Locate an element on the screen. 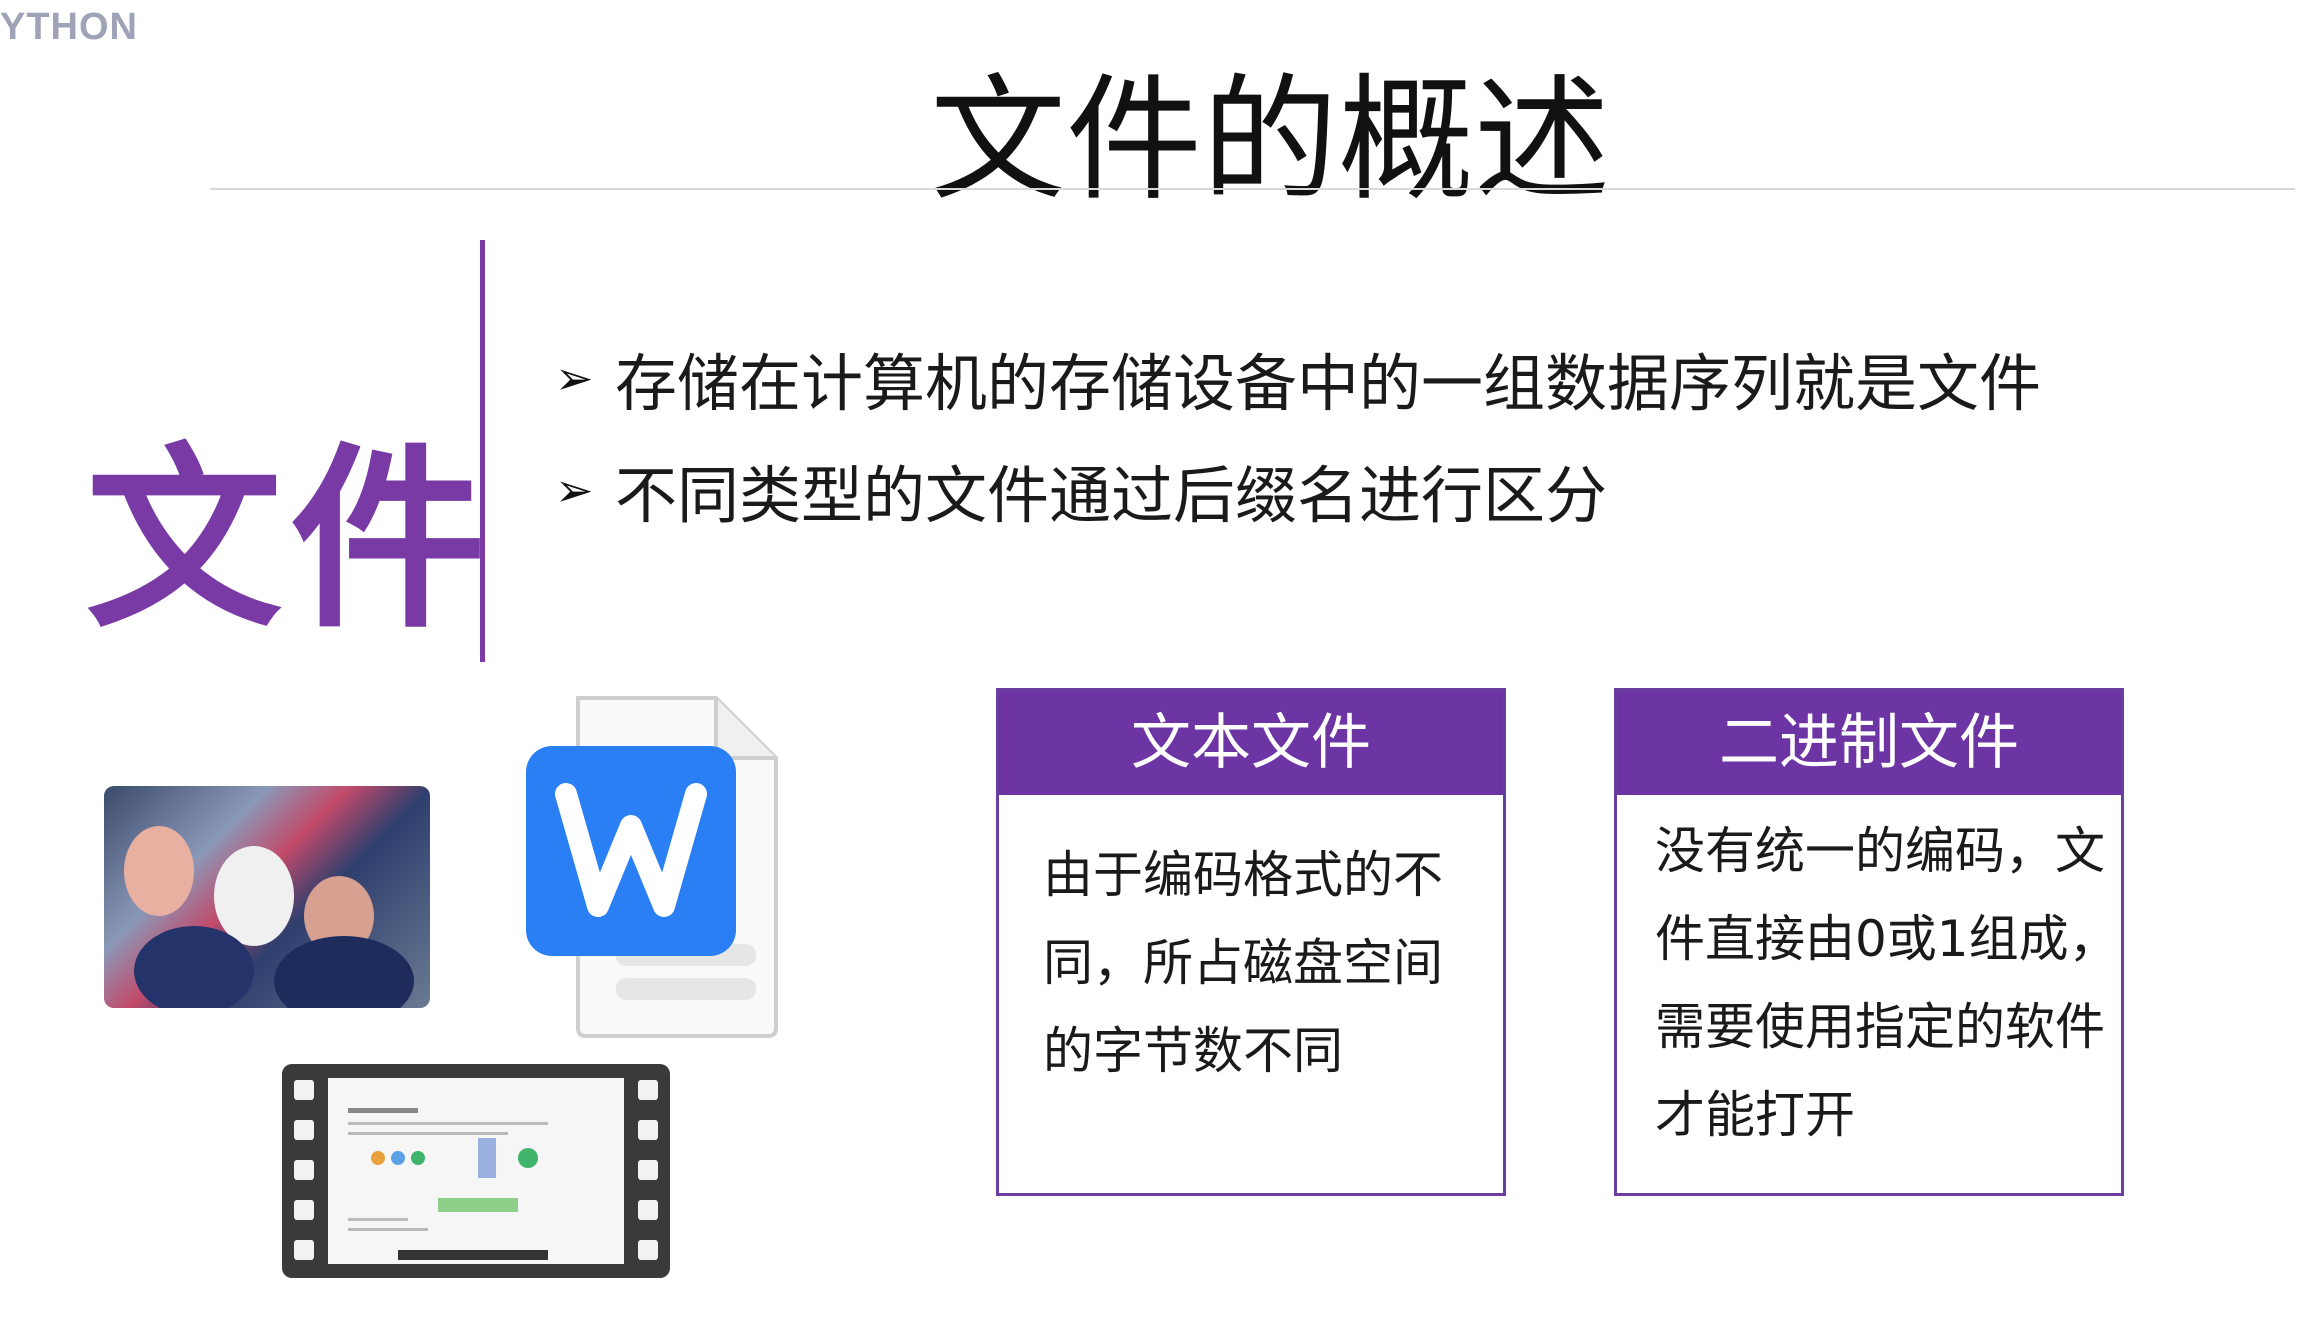 The height and width of the screenshot is (1326, 2324). card-line: 的字节数不同 is located at coordinates (1193, 1051).